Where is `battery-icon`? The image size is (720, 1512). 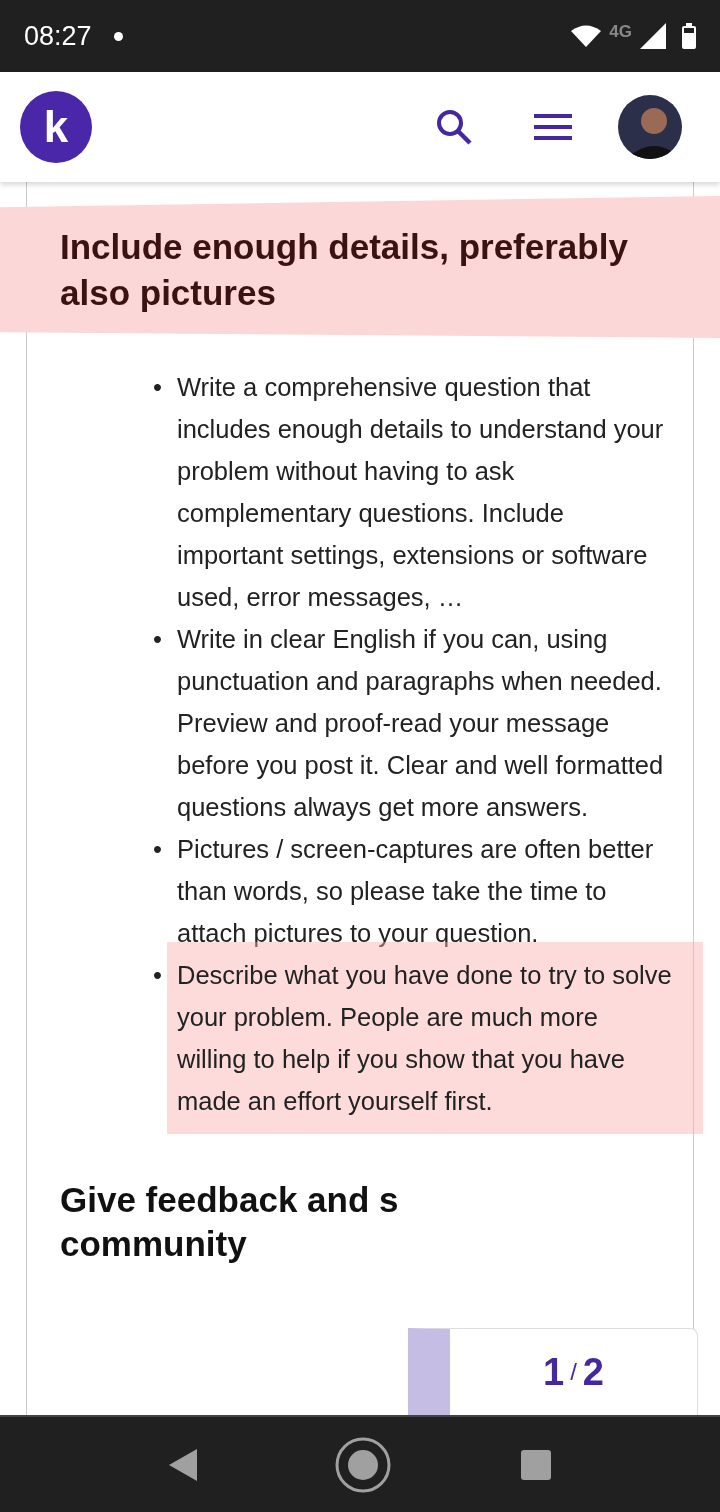
battery-icon is located at coordinates (689, 36).